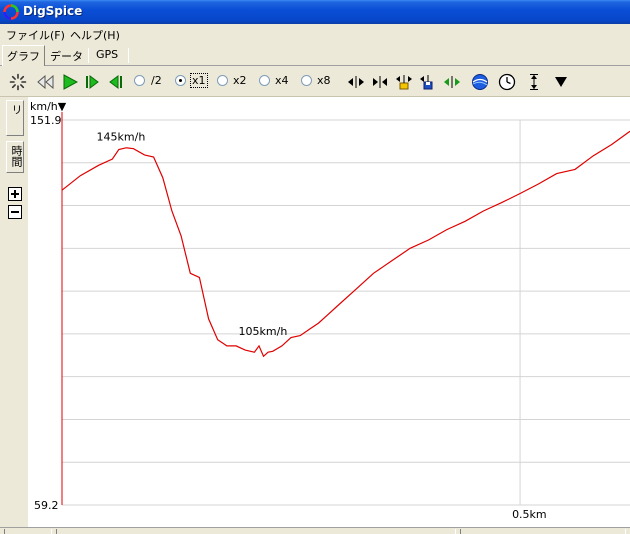 This screenshot has height=534, width=630. What do you see at coordinates (507, 82) in the screenshot?
I see `clock-icon` at bounding box center [507, 82].